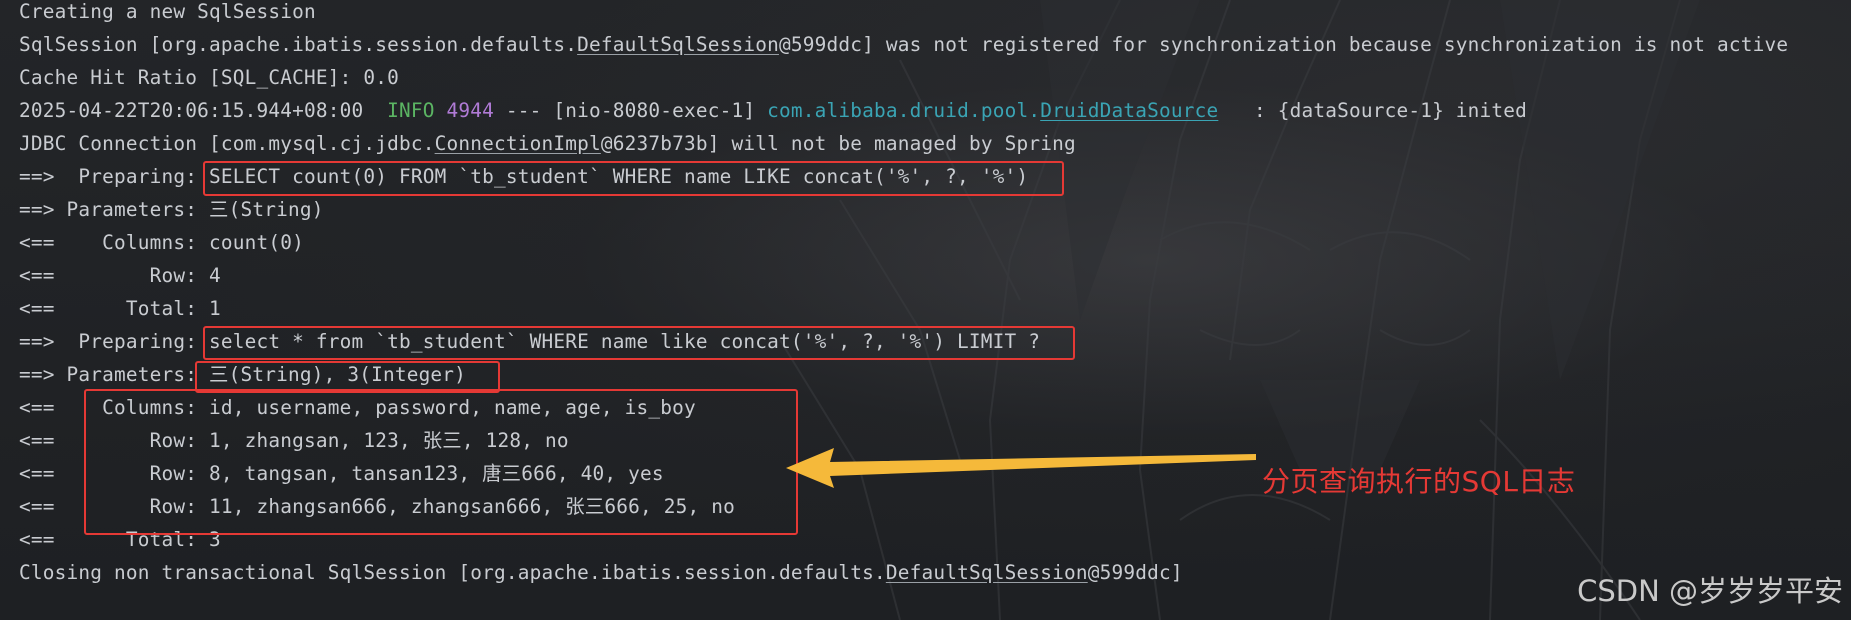  What do you see at coordinates (929, 280) in the screenshot?
I see `log-line: <== Row: 4` at bounding box center [929, 280].